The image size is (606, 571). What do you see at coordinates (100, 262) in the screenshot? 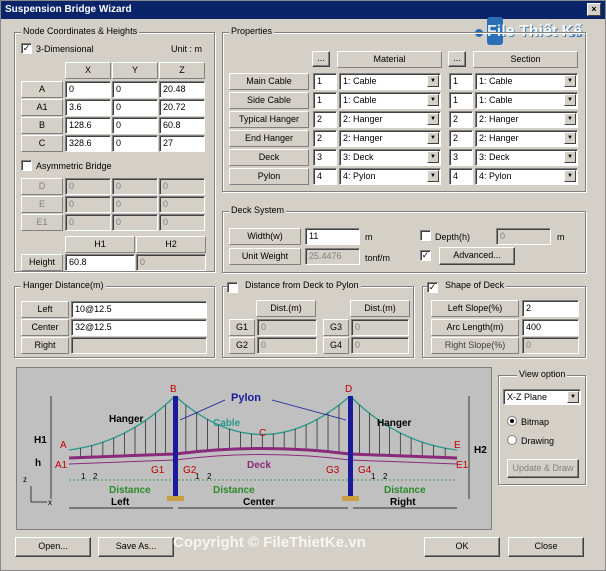
I see `height-h1-input: 60.8` at bounding box center [100, 262].